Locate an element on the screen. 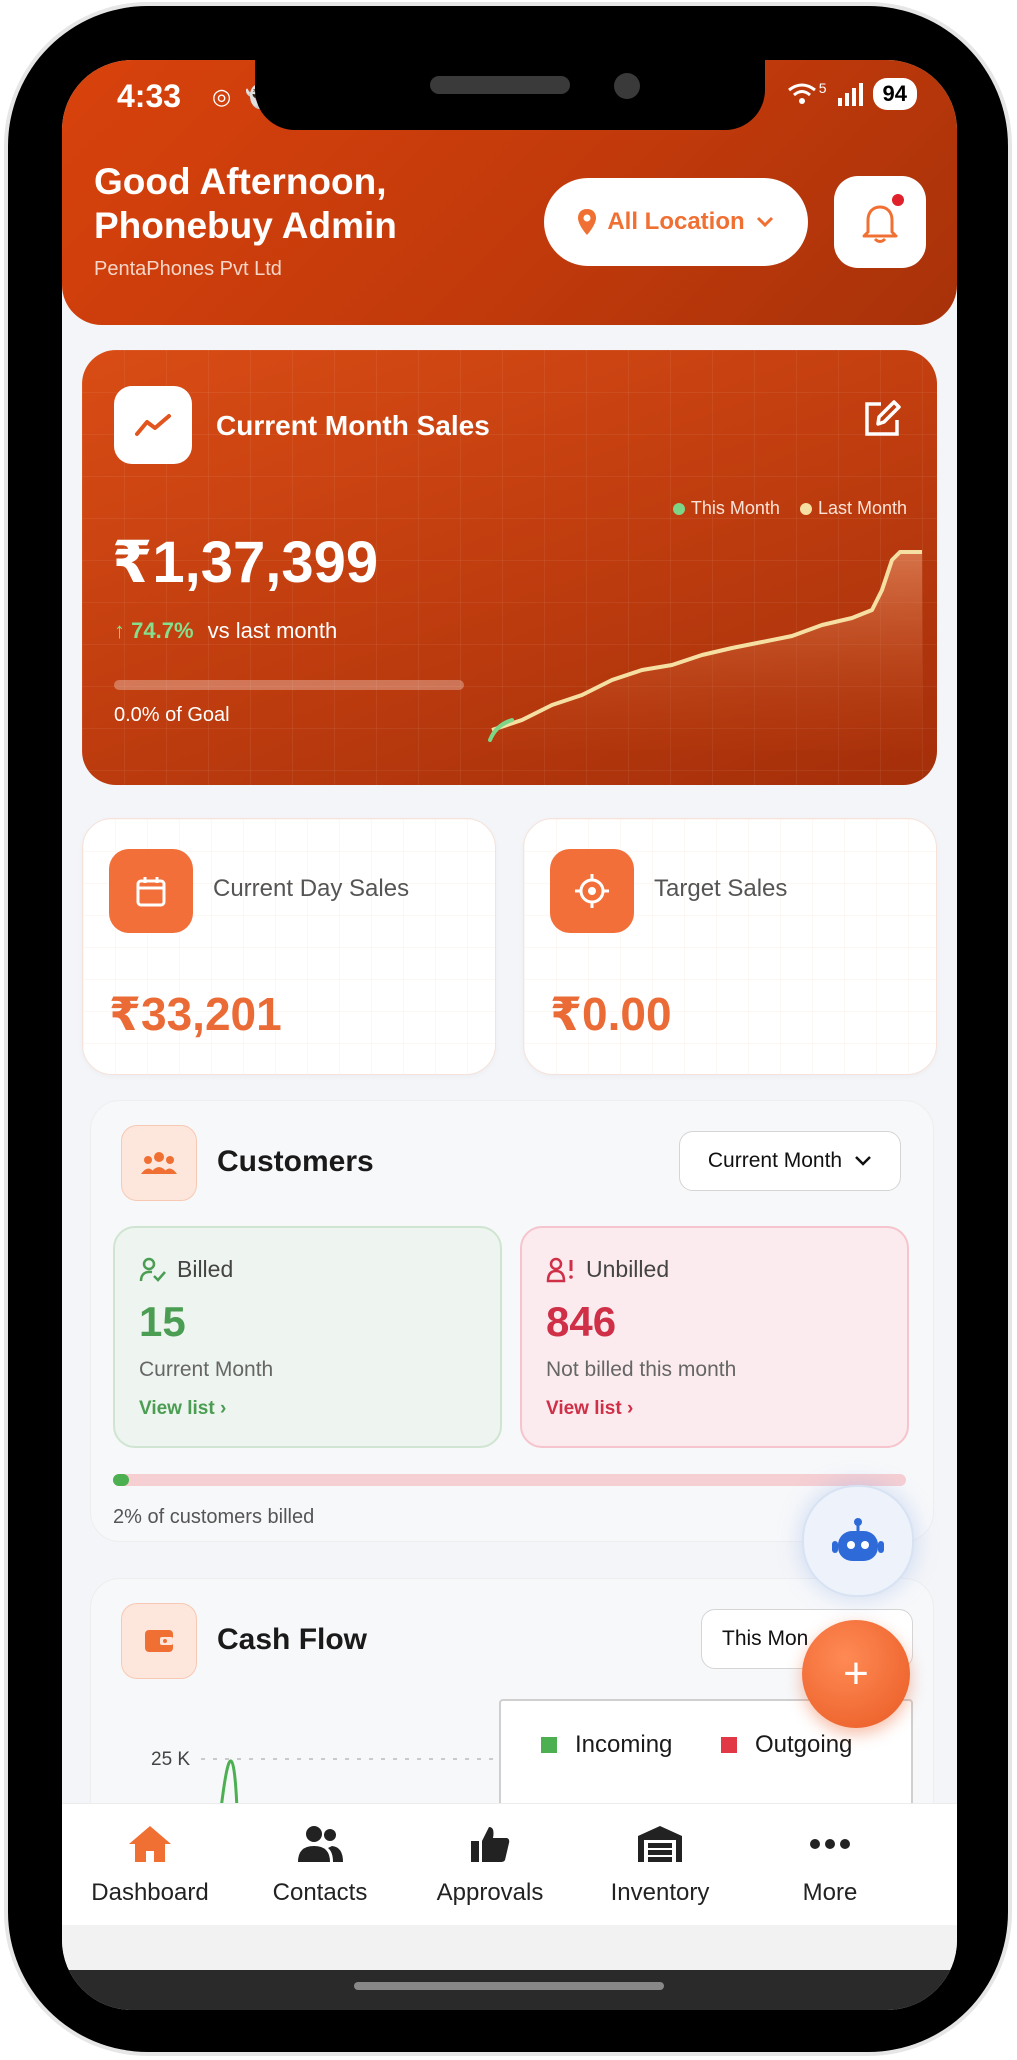 The width and height of the screenshot is (1017, 2060). billed-view-list-link: View list › is located at coordinates (182, 1409).